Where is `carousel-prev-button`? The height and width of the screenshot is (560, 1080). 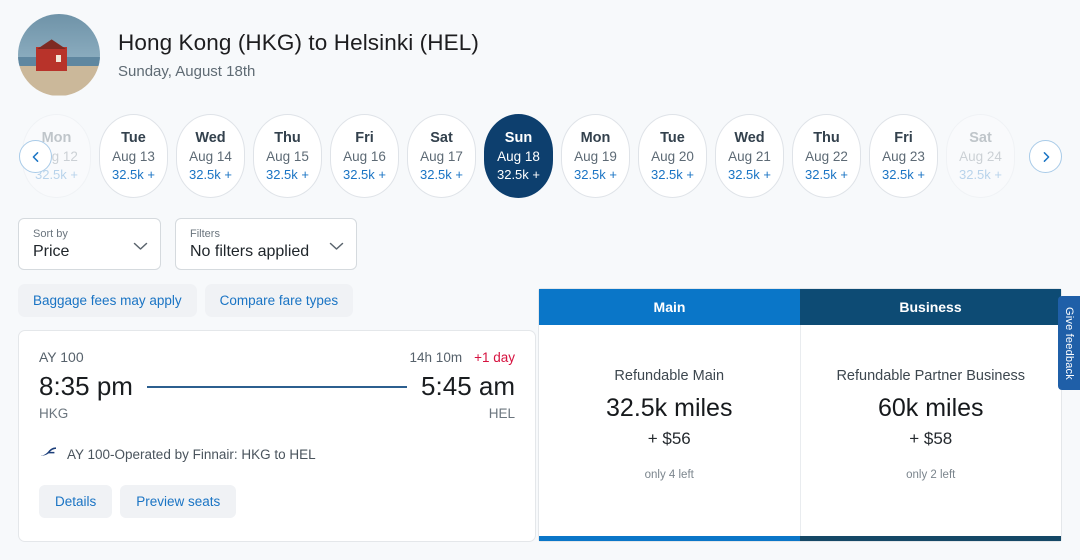
carousel-prev-button is located at coordinates (35, 156).